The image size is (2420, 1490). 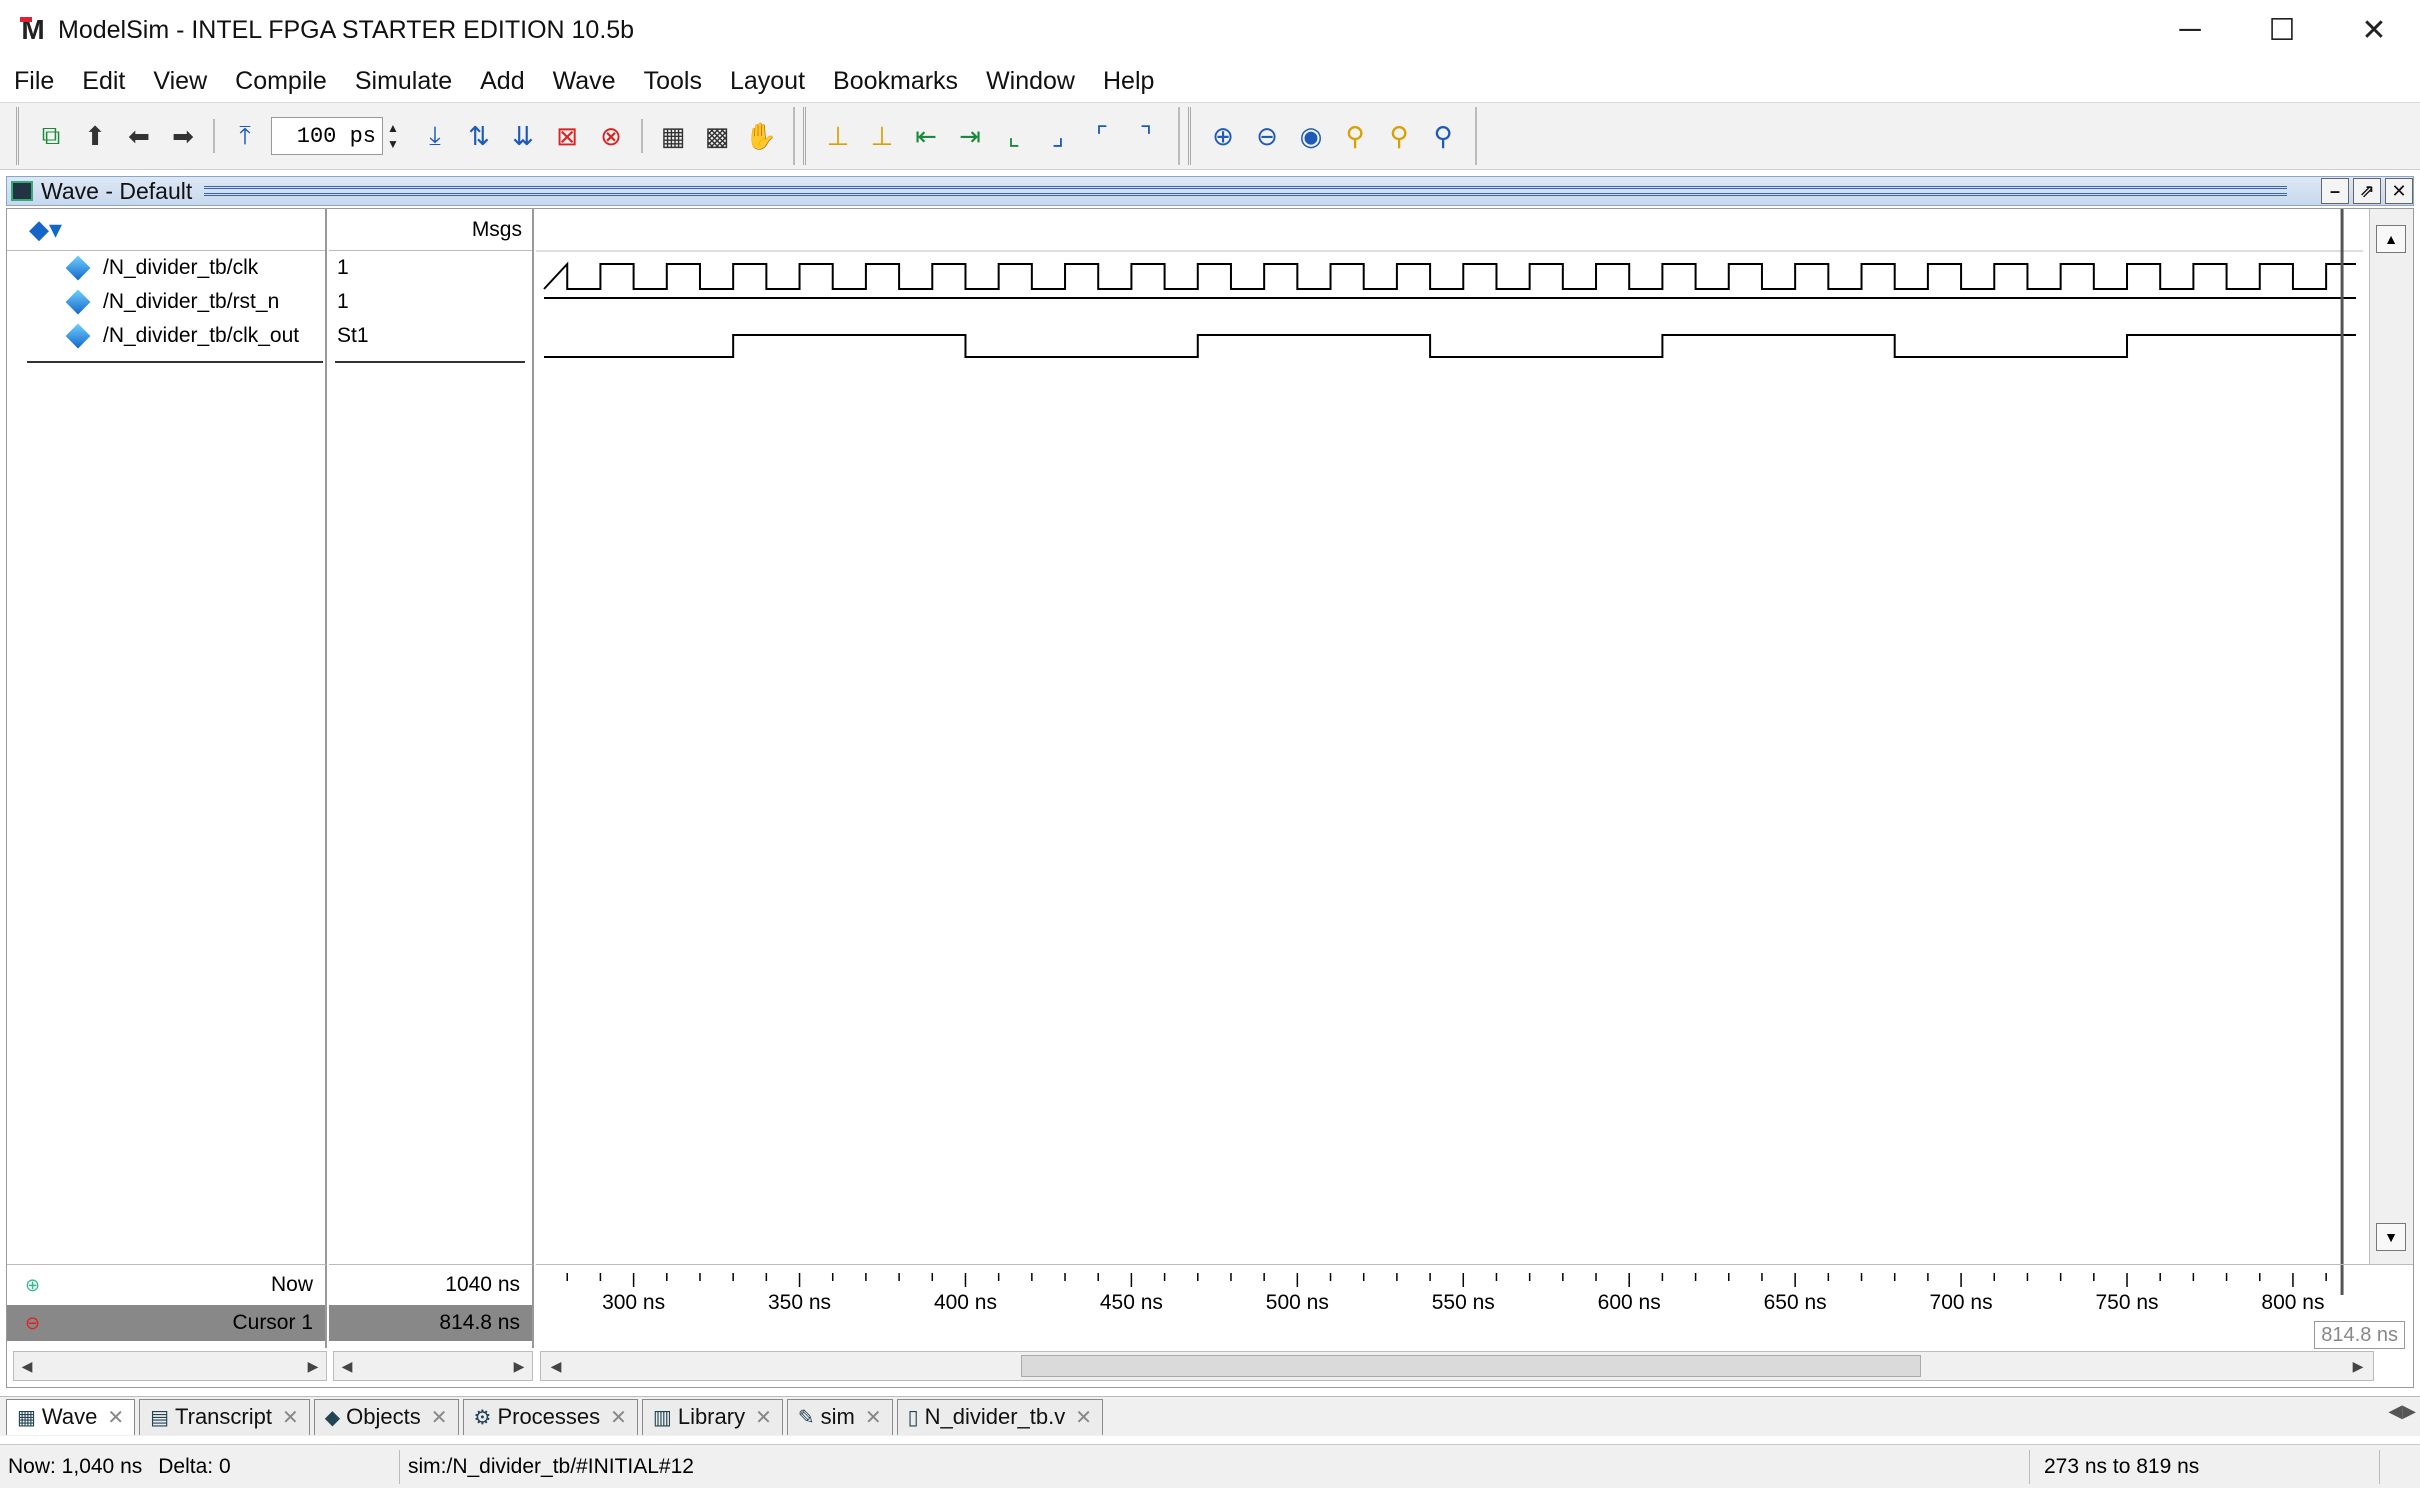 What do you see at coordinates (32, 1285) in the screenshot?
I see `add-cursor-icon: ⊕` at bounding box center [32, 1285].